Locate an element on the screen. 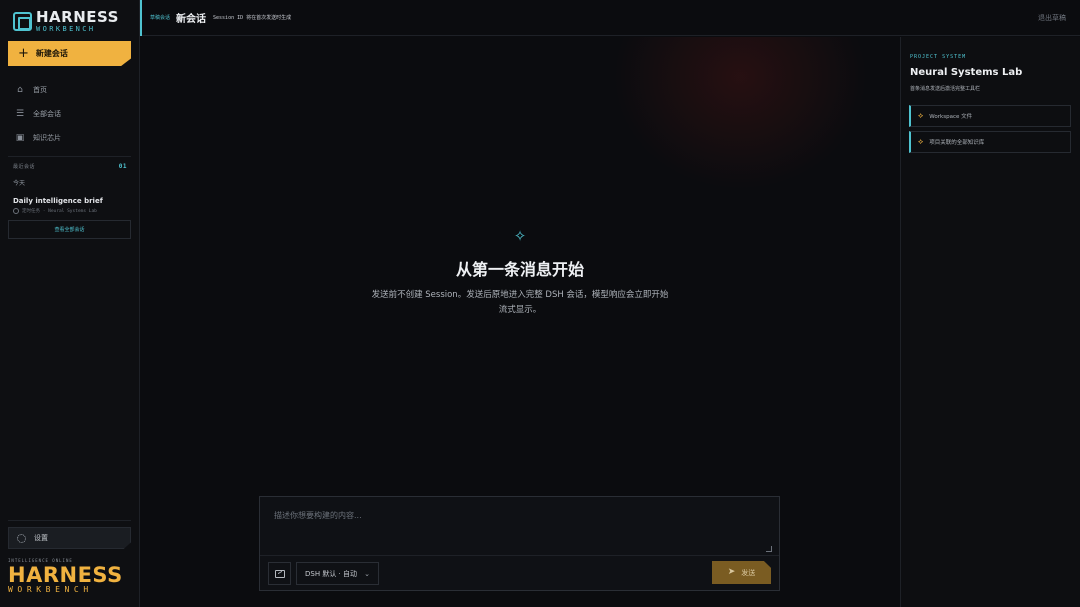 The width and height of the screenshot is (1080, 607). recent-item-meta: 定时任务 · Neural Systems Lab is located at coordinates (72, 211).